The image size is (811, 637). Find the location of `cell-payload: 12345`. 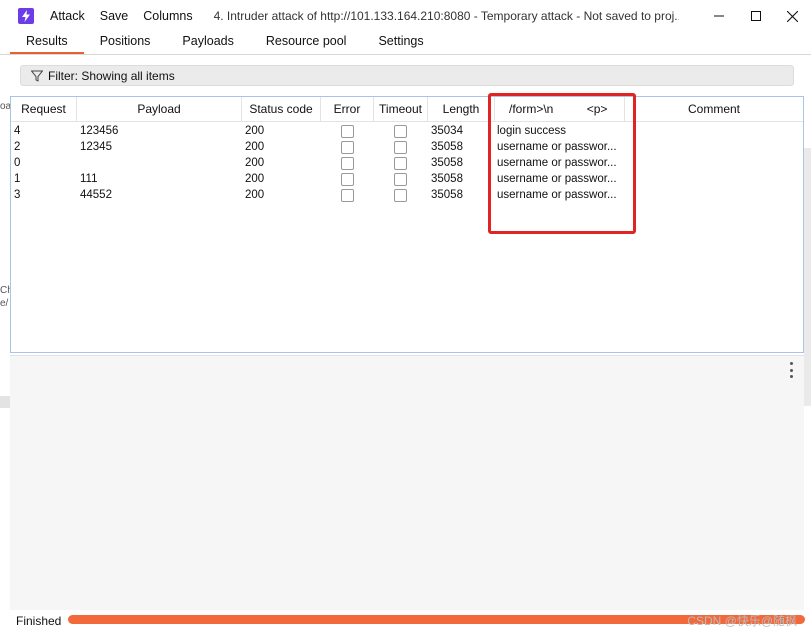

cell-payload: 12345 is located at coordinates (96, 147).